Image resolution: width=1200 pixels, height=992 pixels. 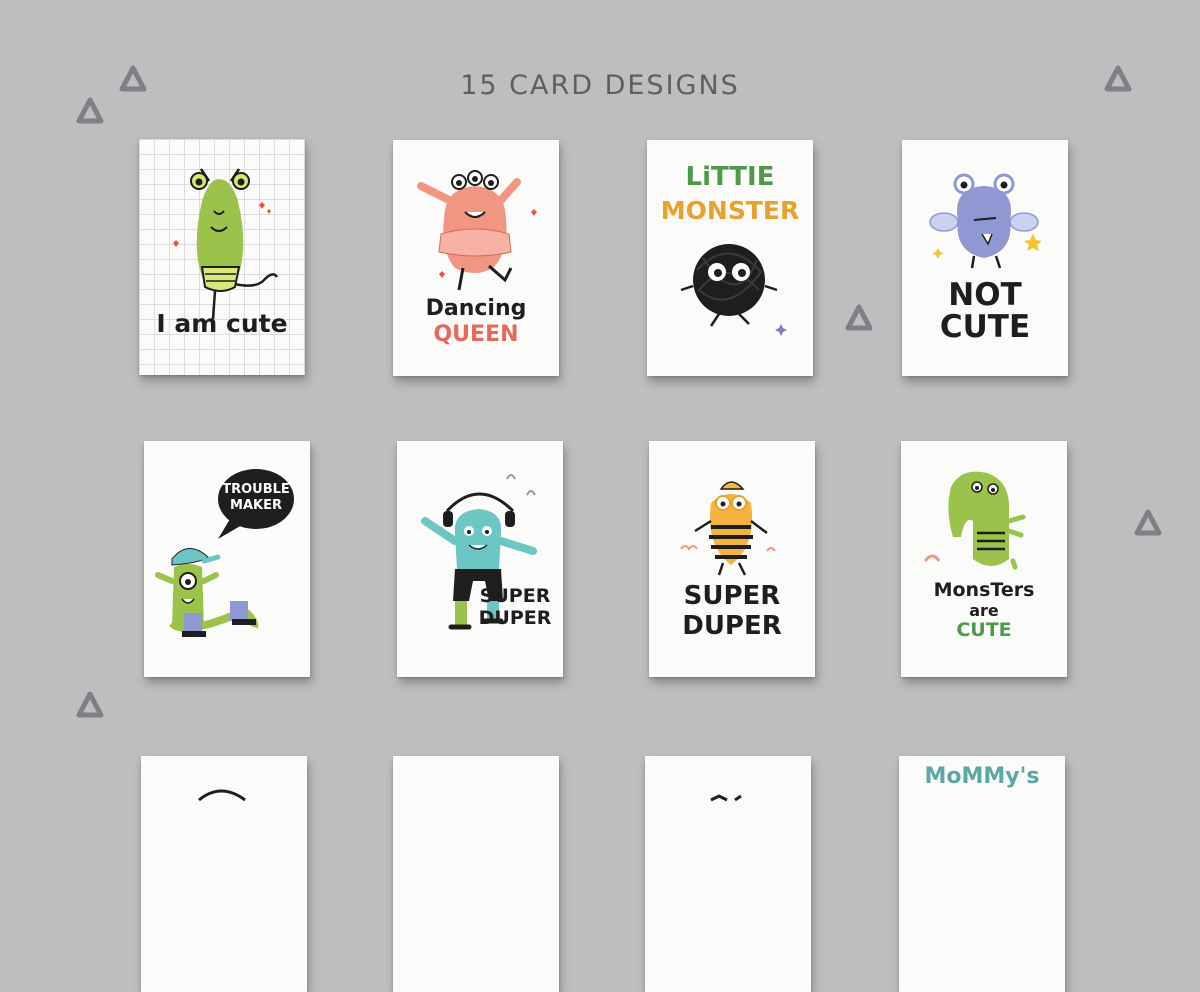 What do you see at coordinates (982, 776) in the screenshot?
I see `card-caption: MoMMy's` at bounding box center [982, 776].